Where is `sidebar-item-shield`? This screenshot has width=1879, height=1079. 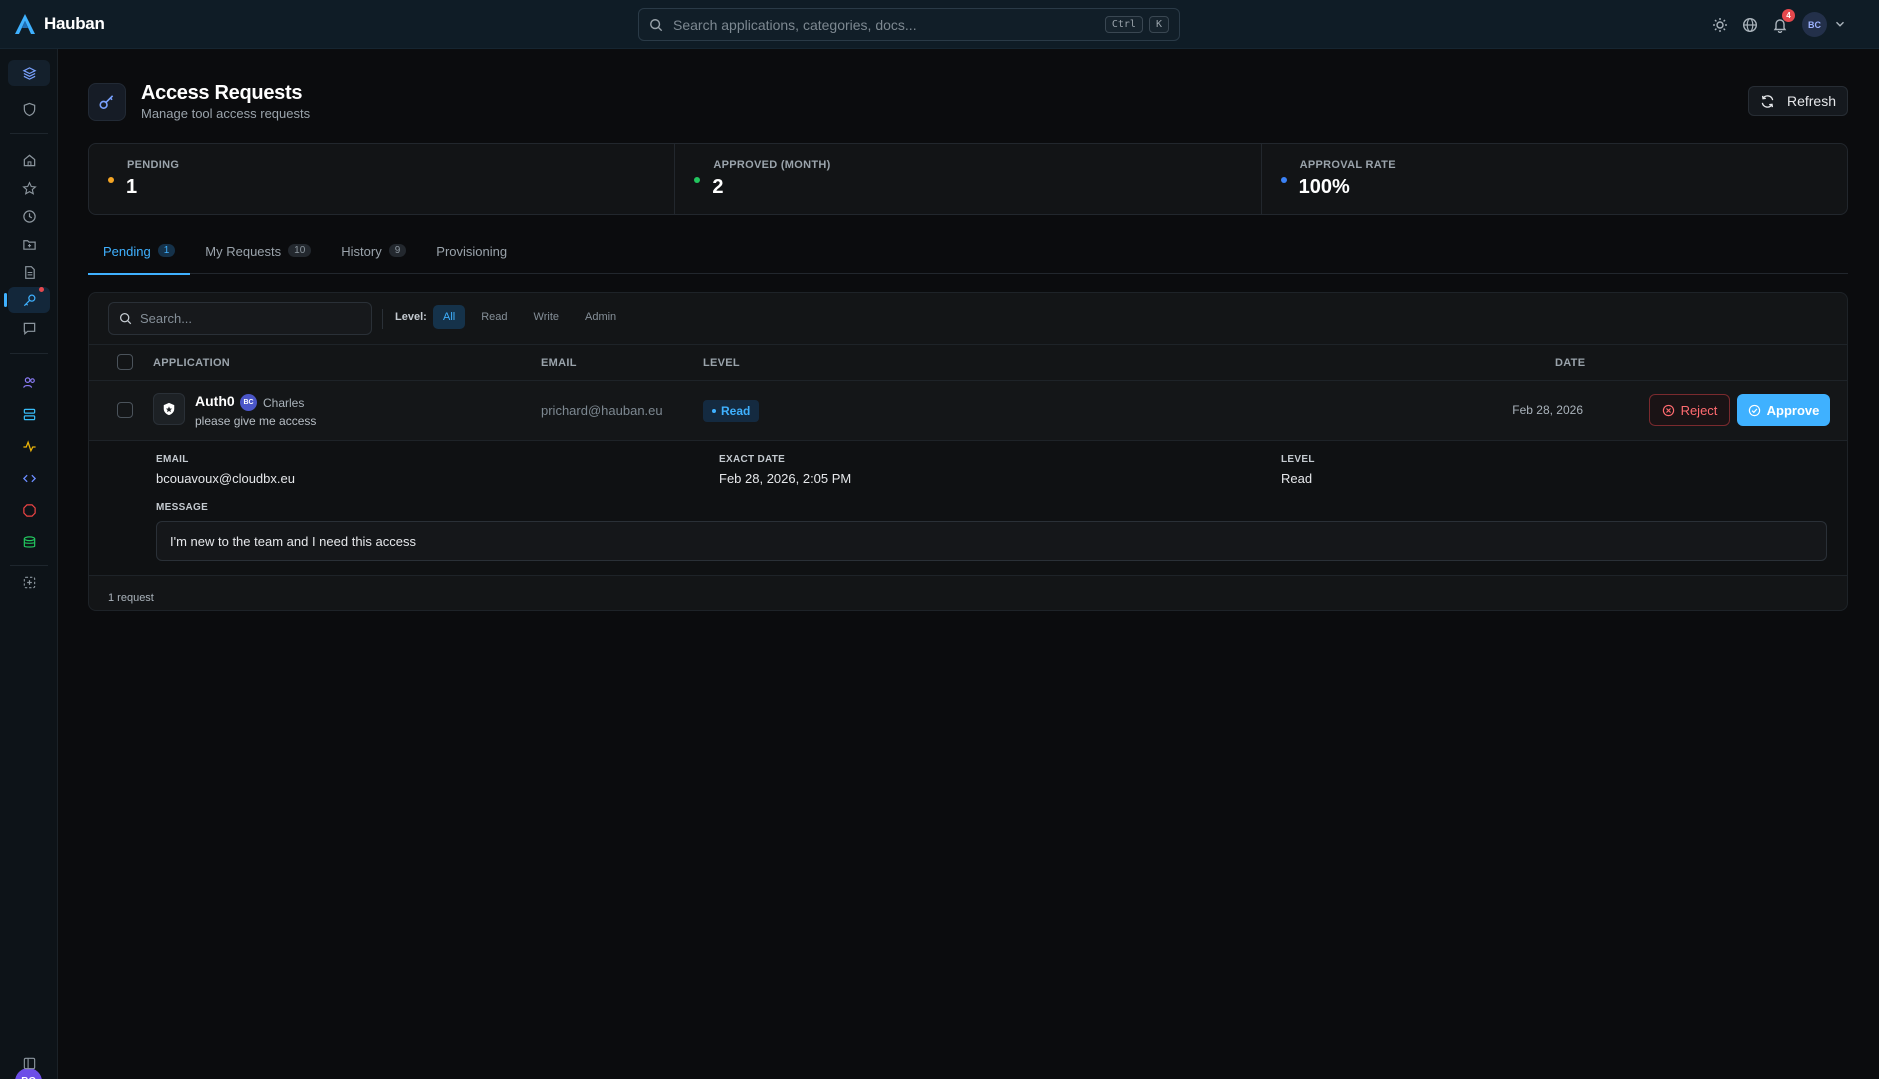
sidebar-item-shield is located at coordinates (29, 109).